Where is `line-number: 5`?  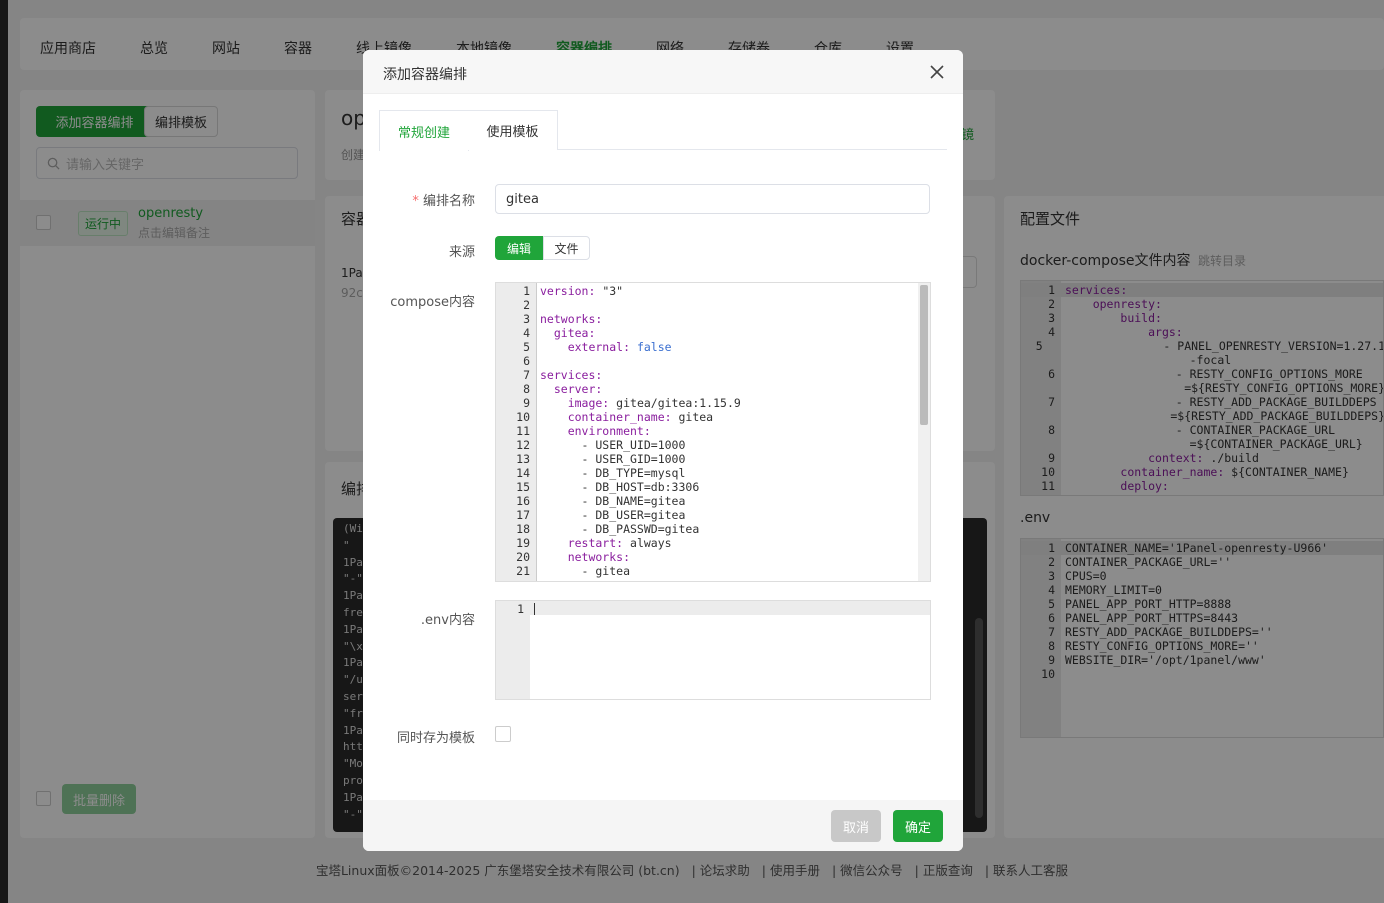 line-number: 5 is located at coordinates (526, 347).